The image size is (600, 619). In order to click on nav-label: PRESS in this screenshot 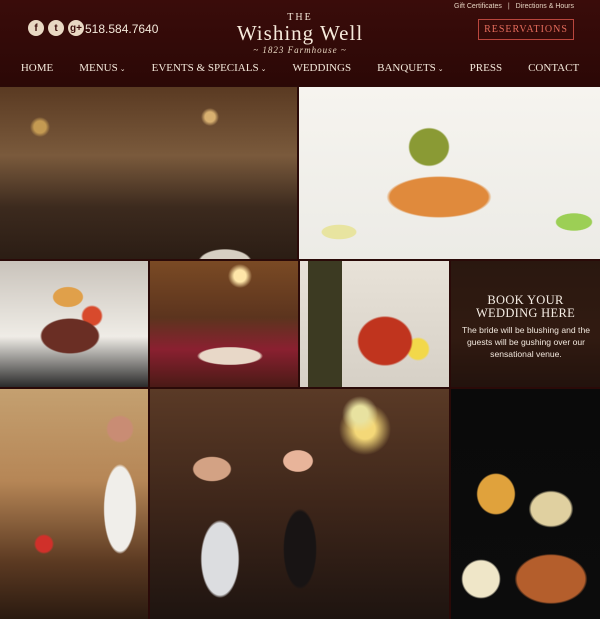, I will do `click(486, 68)`.